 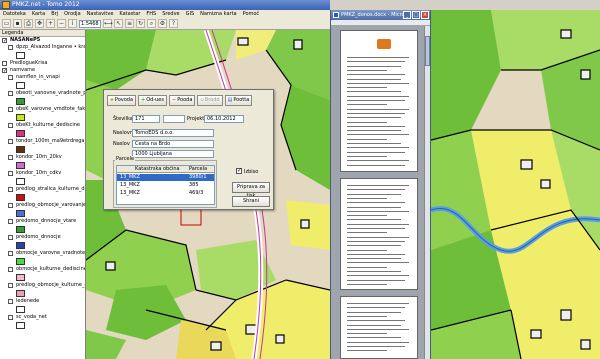 What do you see at coordinates (14, 14) in the screenshot?
I see `menu-item: Datoteka` at bounding box center [14, 14].